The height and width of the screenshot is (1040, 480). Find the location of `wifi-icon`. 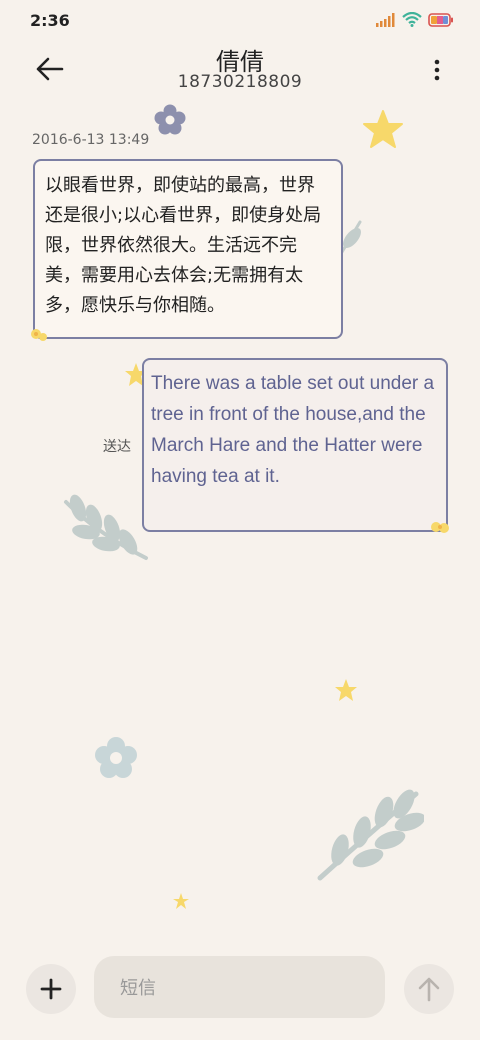

wifi-icon is located at coordinates (412, 19).